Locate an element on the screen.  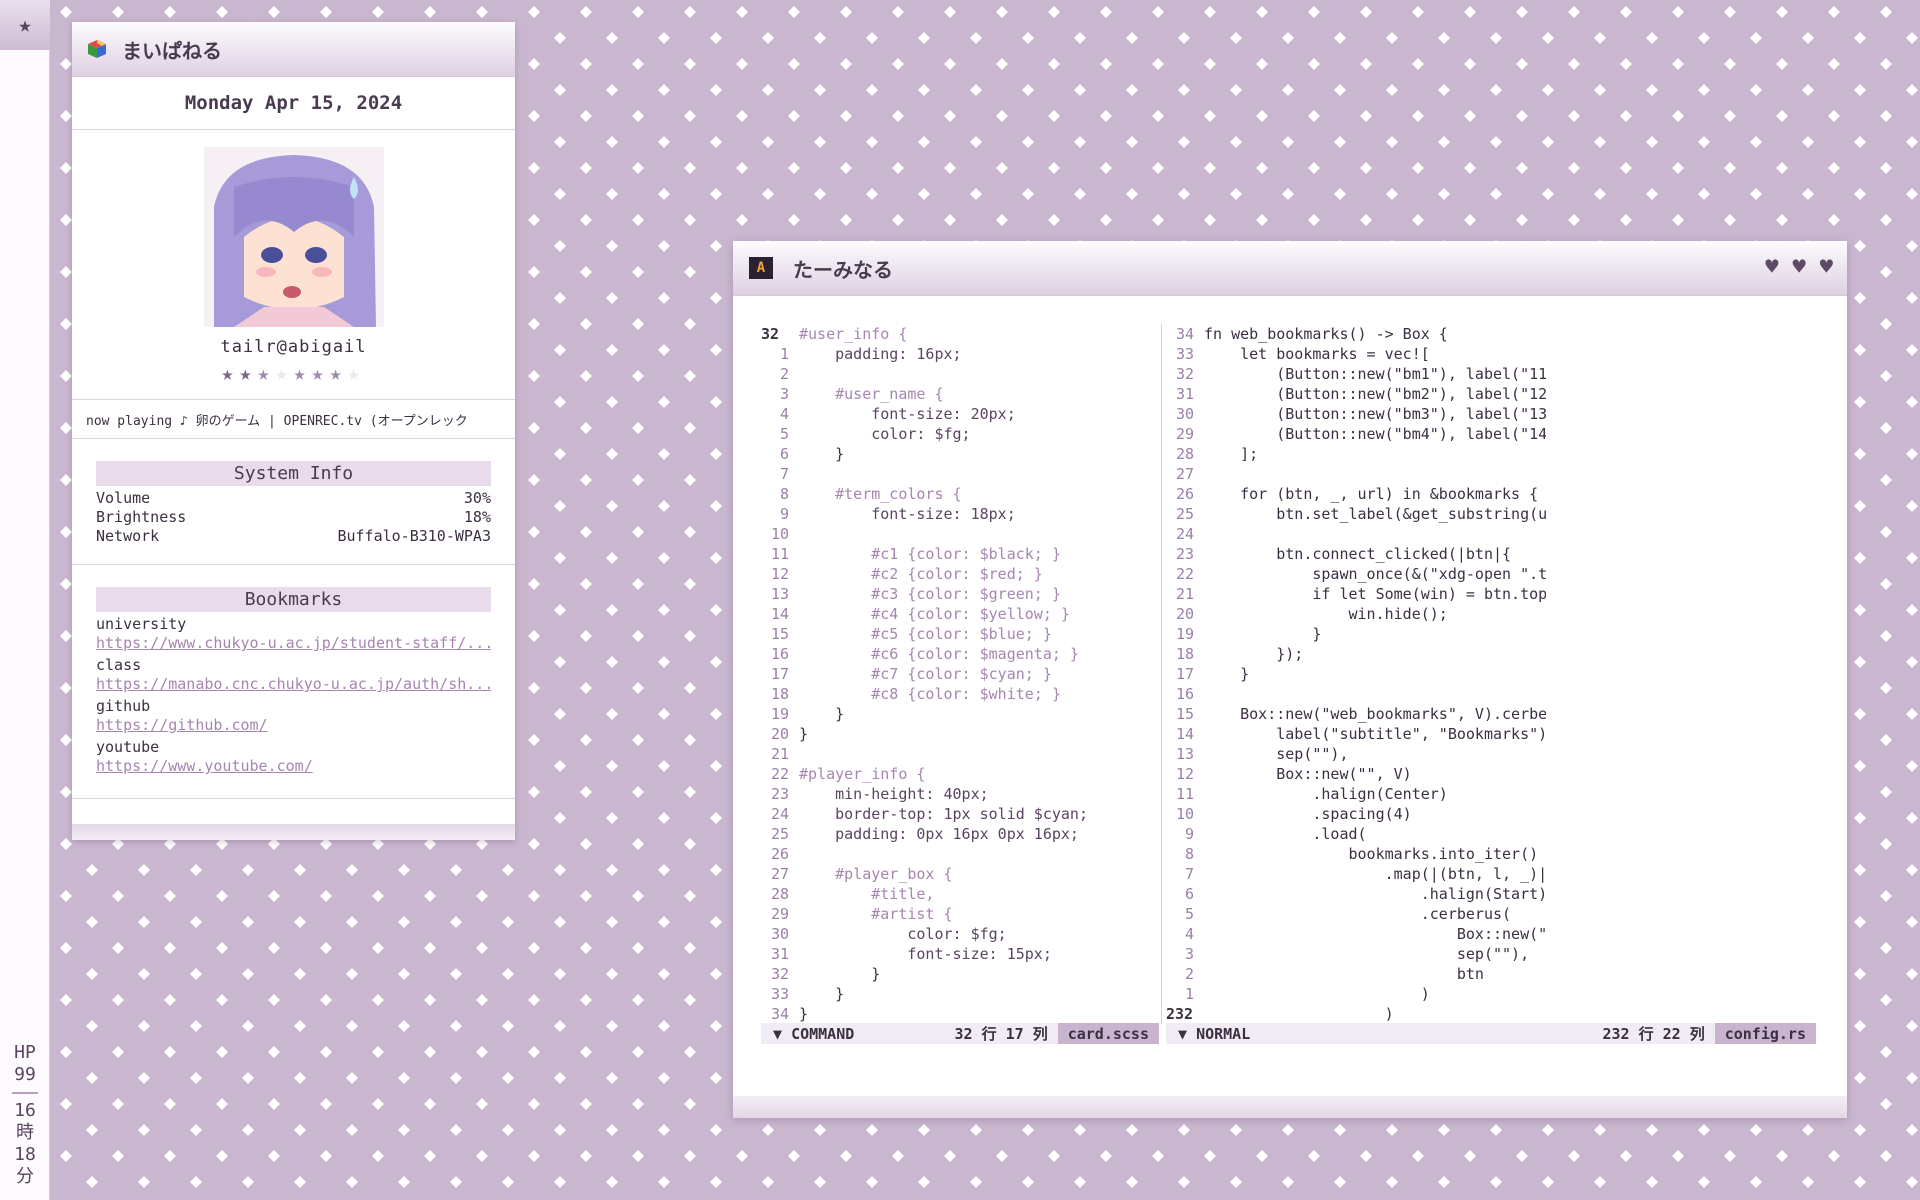
code-text: min-height: 40px; is located at coordinates (894, 794).